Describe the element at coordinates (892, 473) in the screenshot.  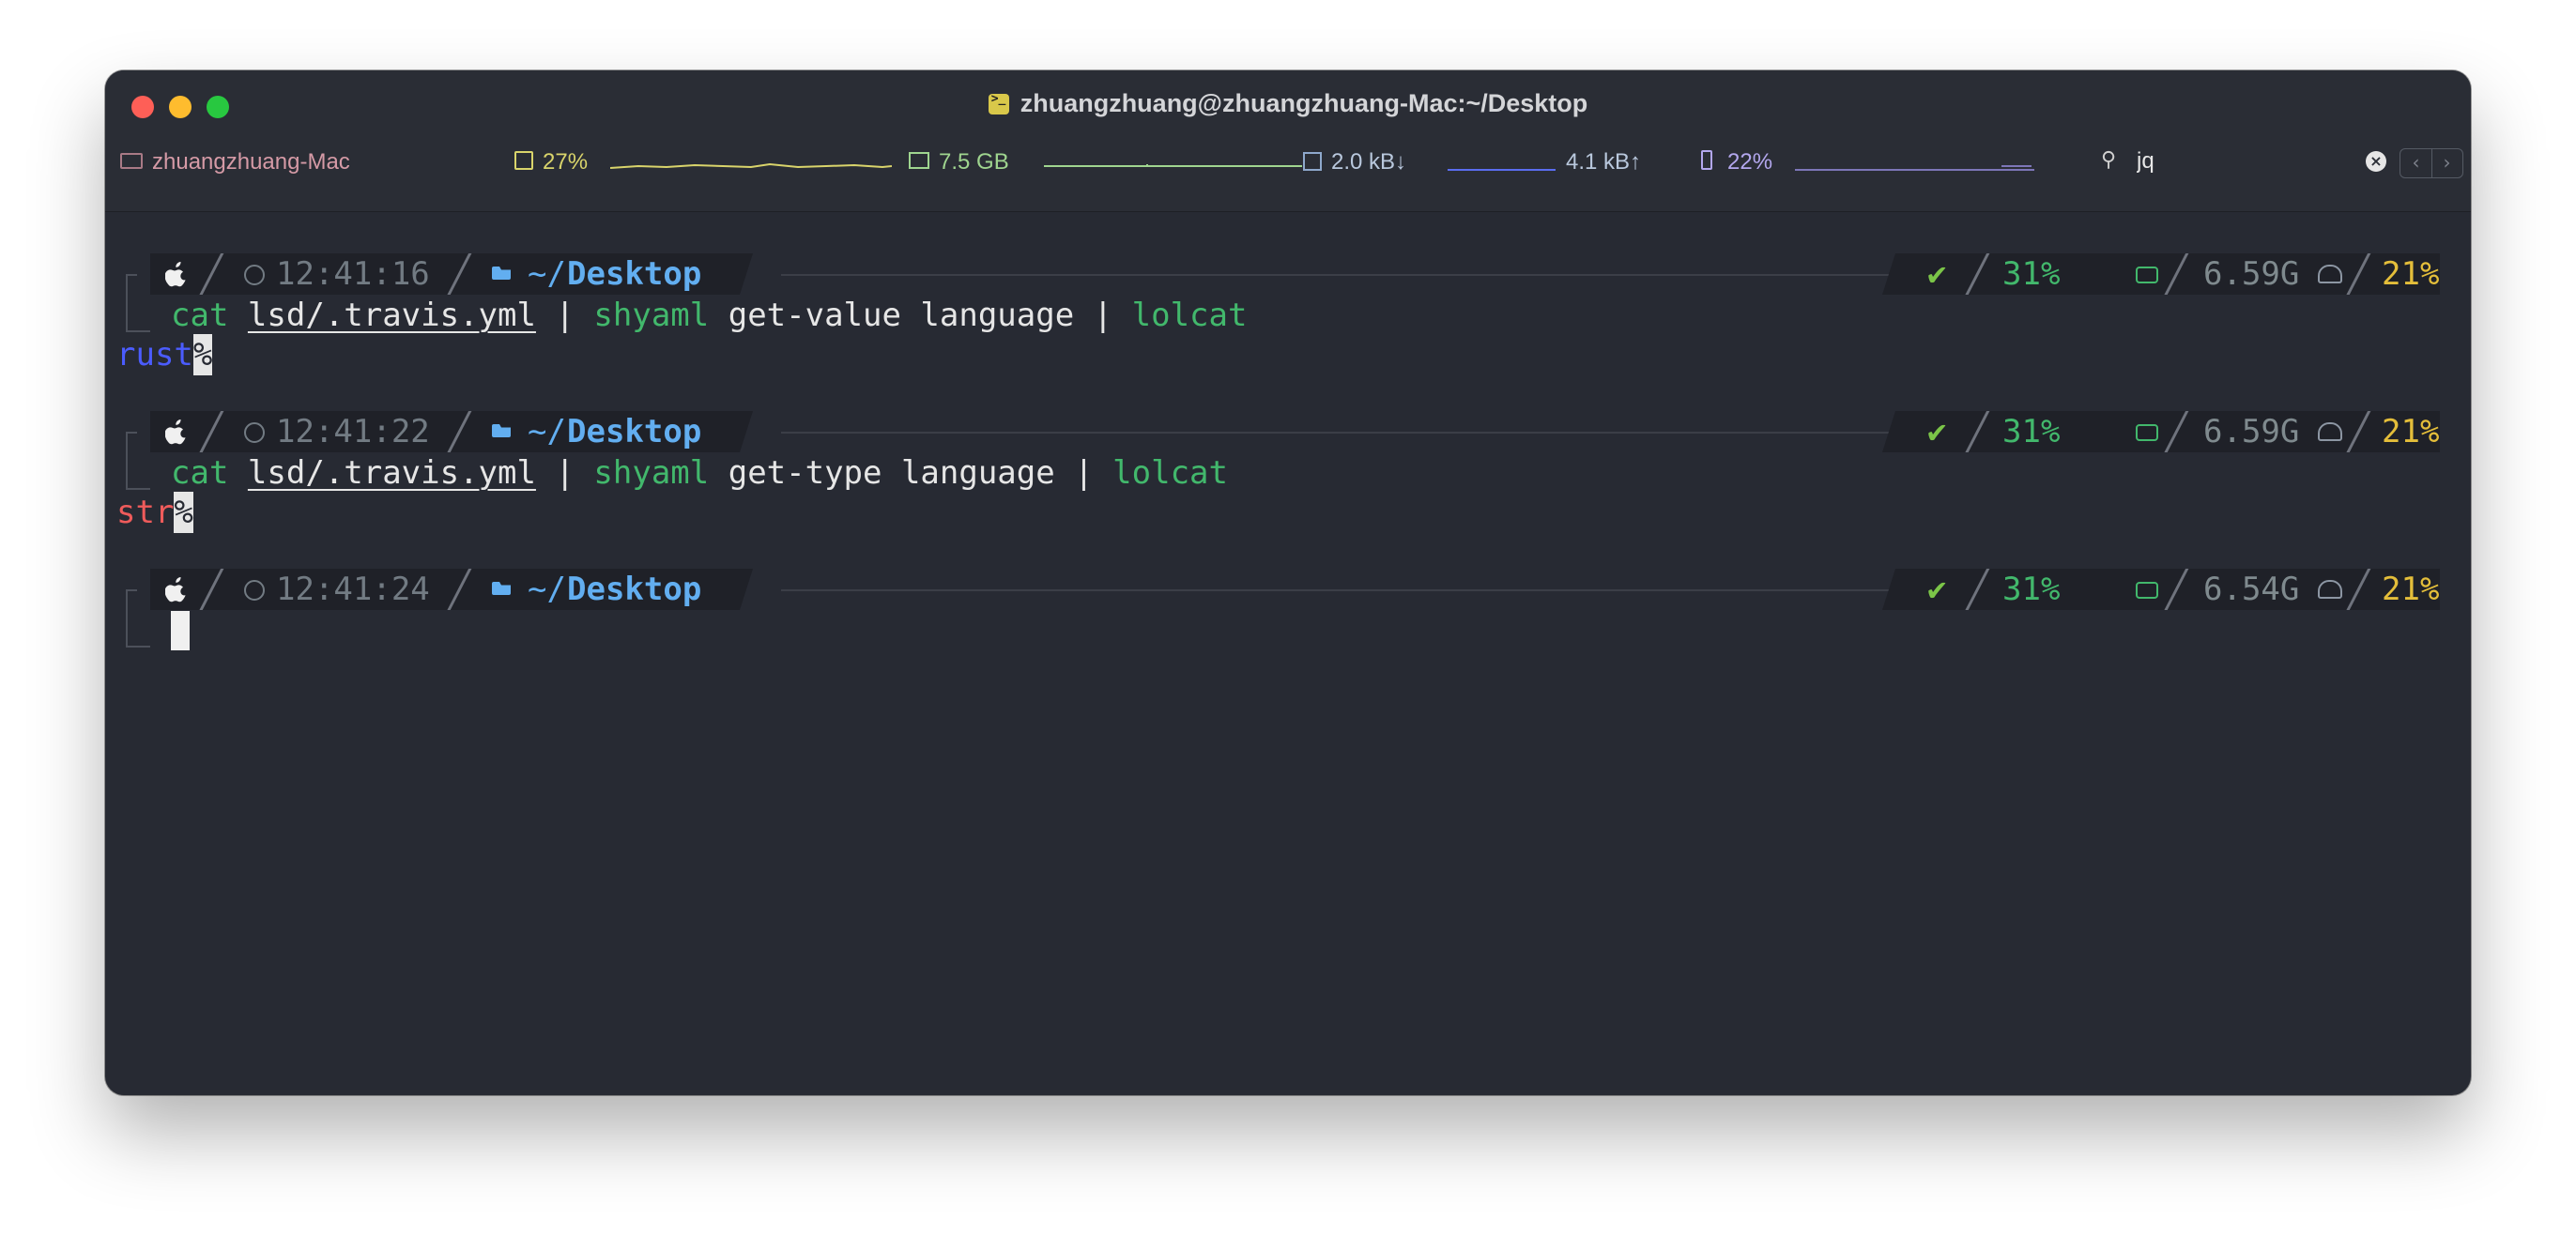
I see `command-args: get-type language` at that location.